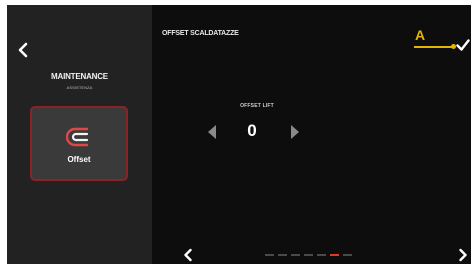 This screenshot has height=267, width=475. What do you see at coordinates (434, 47) in the screenshot?
I see `annotation-line` at bounding box center [434, 47].